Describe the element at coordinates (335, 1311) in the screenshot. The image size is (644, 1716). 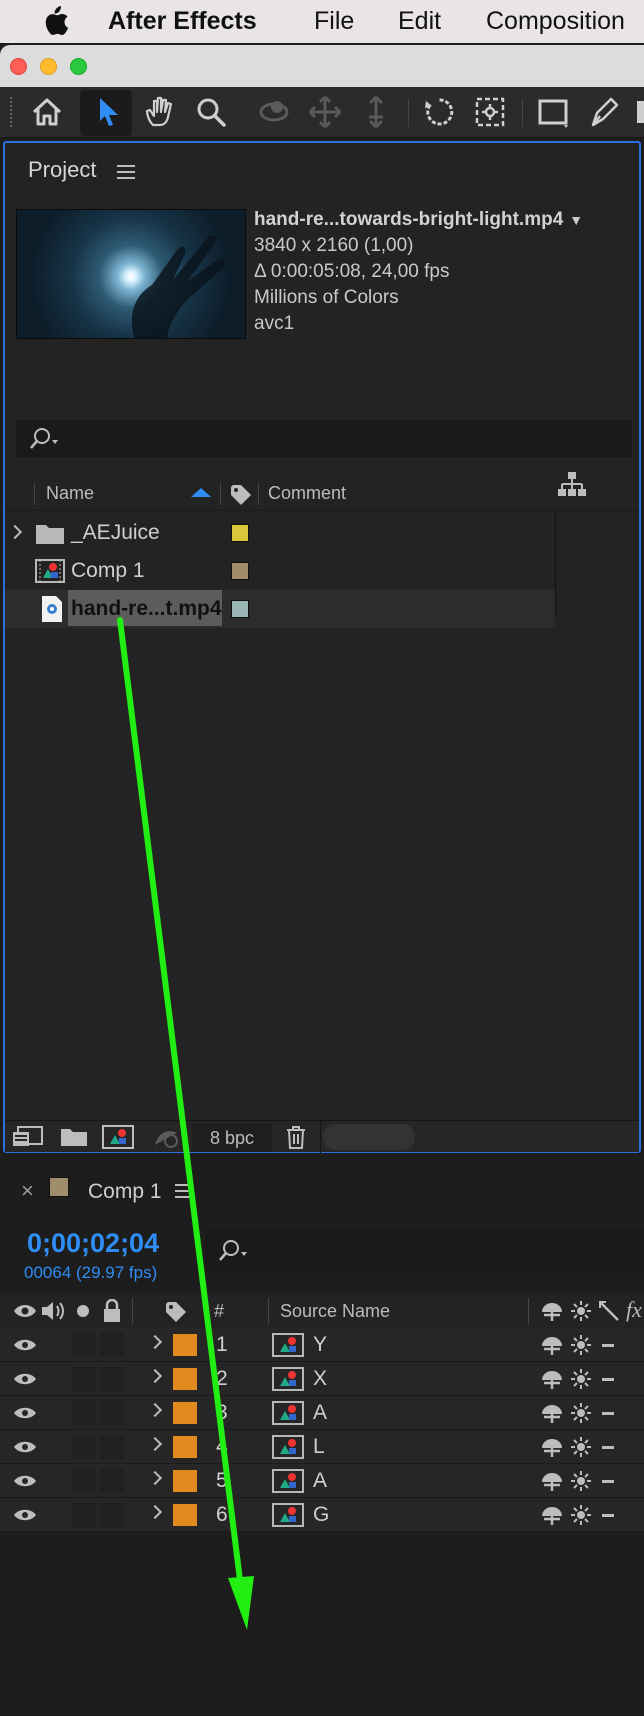
I see `column-source-name: Source Name` at that location.